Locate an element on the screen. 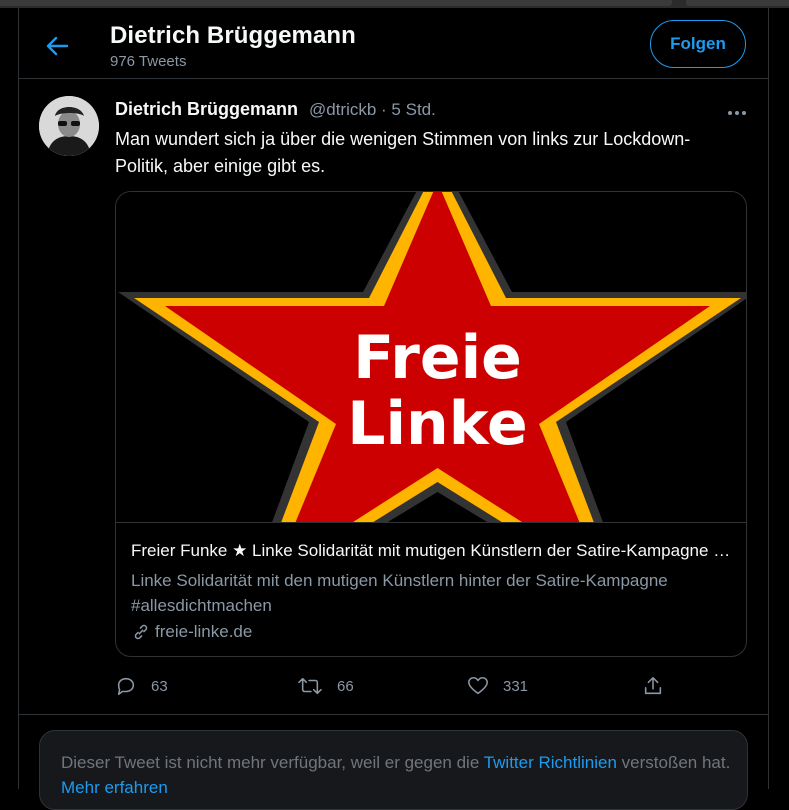 This screenshot has height=810, width=789. reply-icon is located at coordinates (126, 686).